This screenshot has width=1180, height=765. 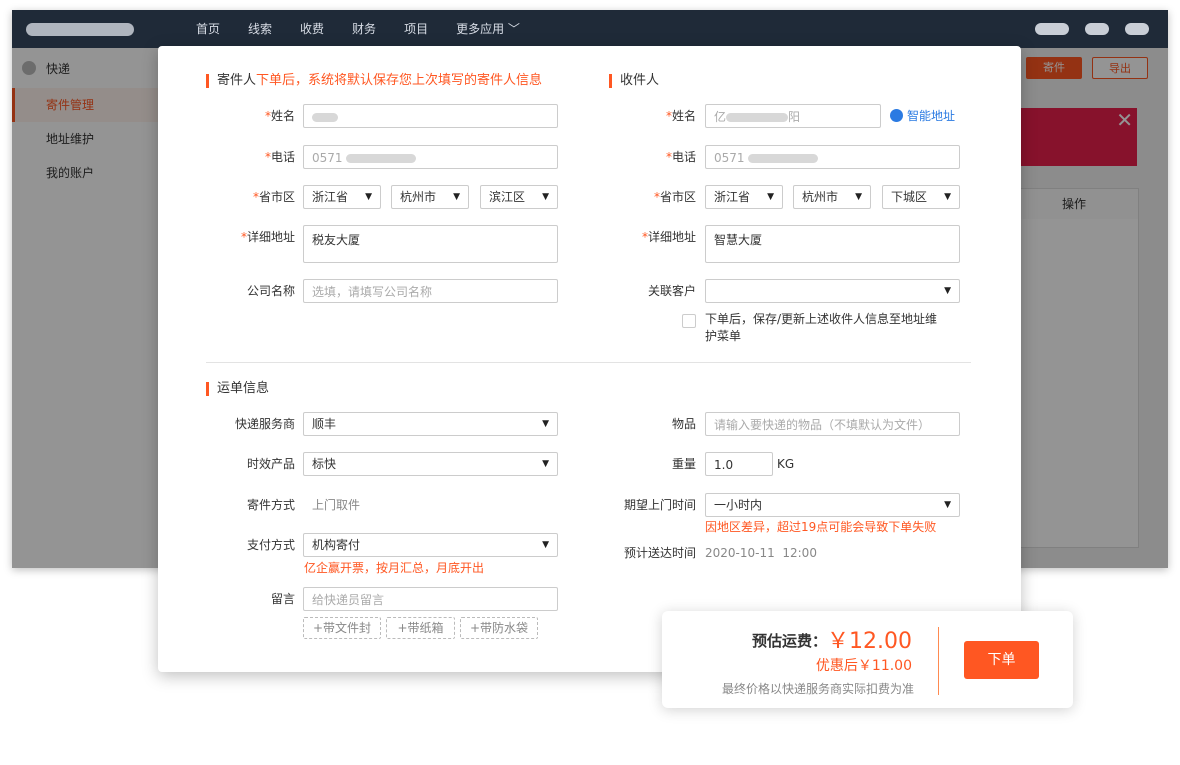 What do you see at coordinates (270, 545) in the screenshot?
I see `payment-label: 支付方式` at bounding box center [270, 545].